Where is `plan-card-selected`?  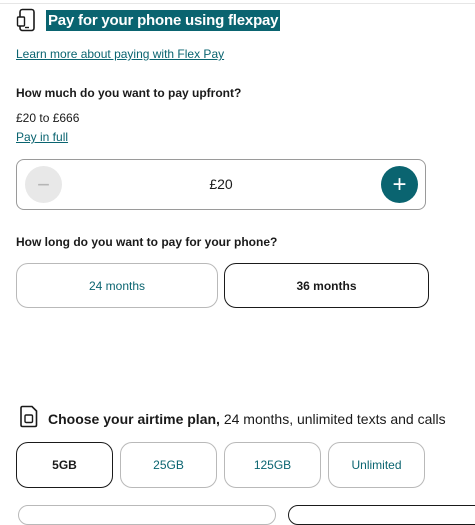 plan-card-selected is located at coordinates (381, 515).